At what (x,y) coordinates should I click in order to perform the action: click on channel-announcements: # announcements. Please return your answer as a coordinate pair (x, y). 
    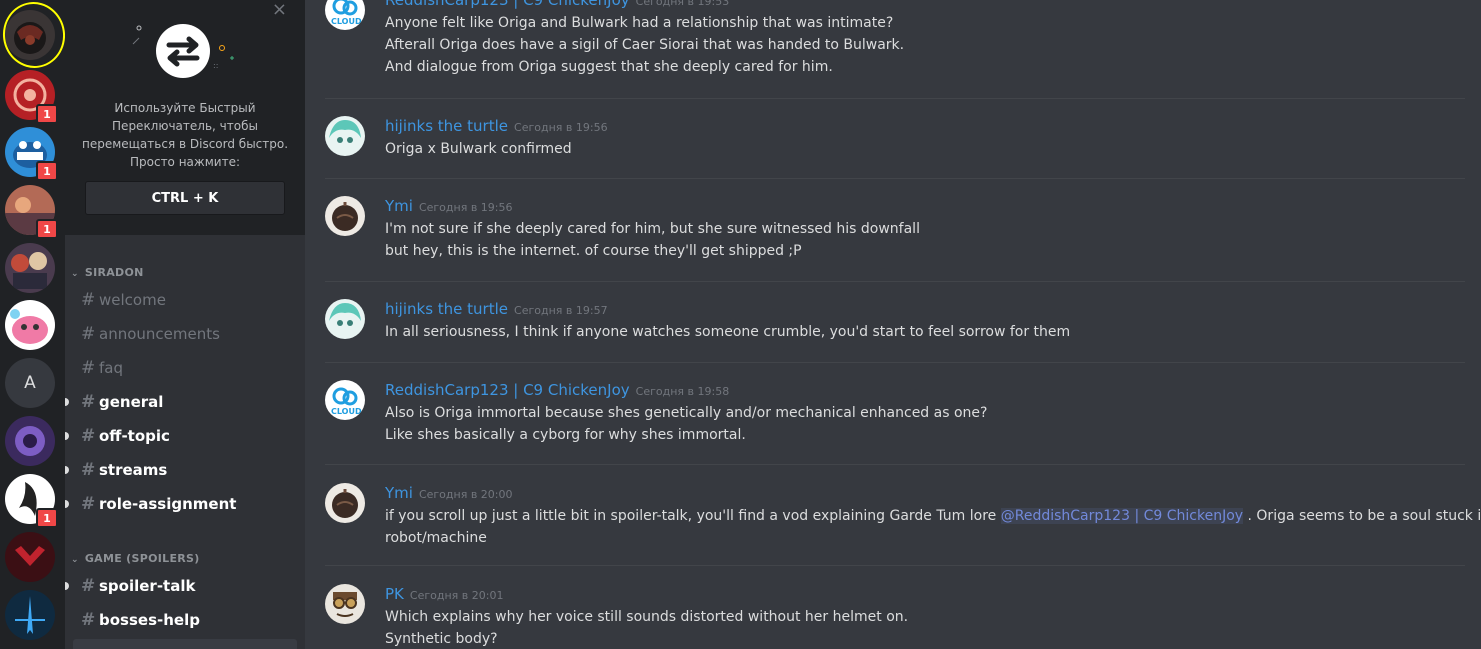
    Looking at the image, I should click on (185, 334).